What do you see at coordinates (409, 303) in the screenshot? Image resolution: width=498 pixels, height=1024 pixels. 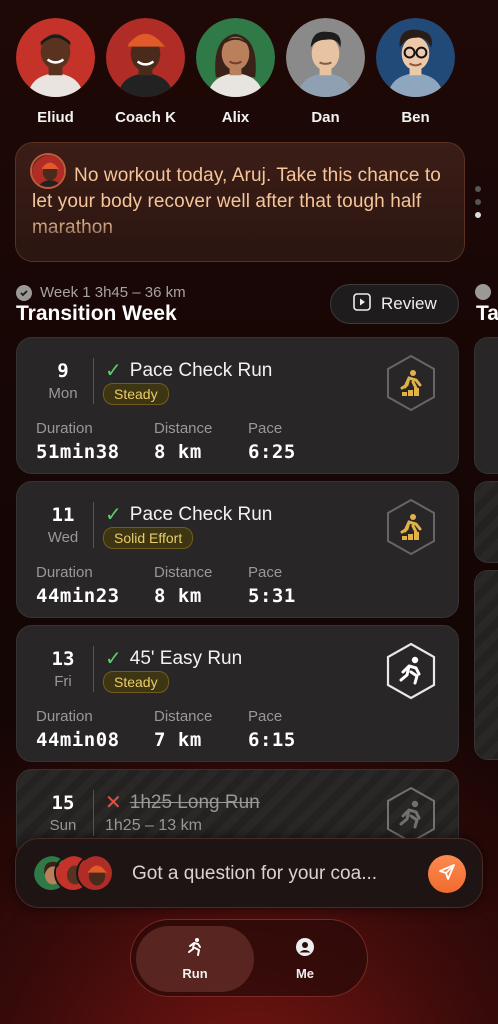 I see `review-label: Review` at bounding box center [409, 303].